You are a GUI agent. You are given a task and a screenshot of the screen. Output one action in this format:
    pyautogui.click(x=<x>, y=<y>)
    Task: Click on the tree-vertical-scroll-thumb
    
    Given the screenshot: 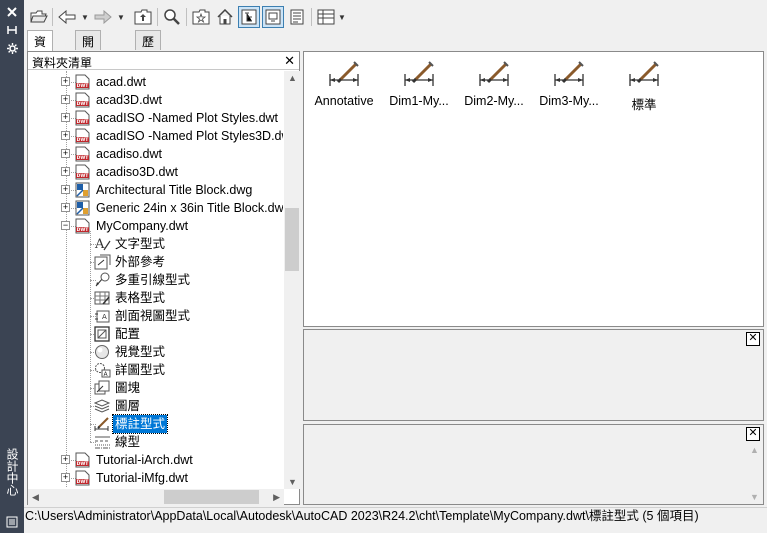 What is the action you would take?
    pyautogui.click(x=292, y=239)
    